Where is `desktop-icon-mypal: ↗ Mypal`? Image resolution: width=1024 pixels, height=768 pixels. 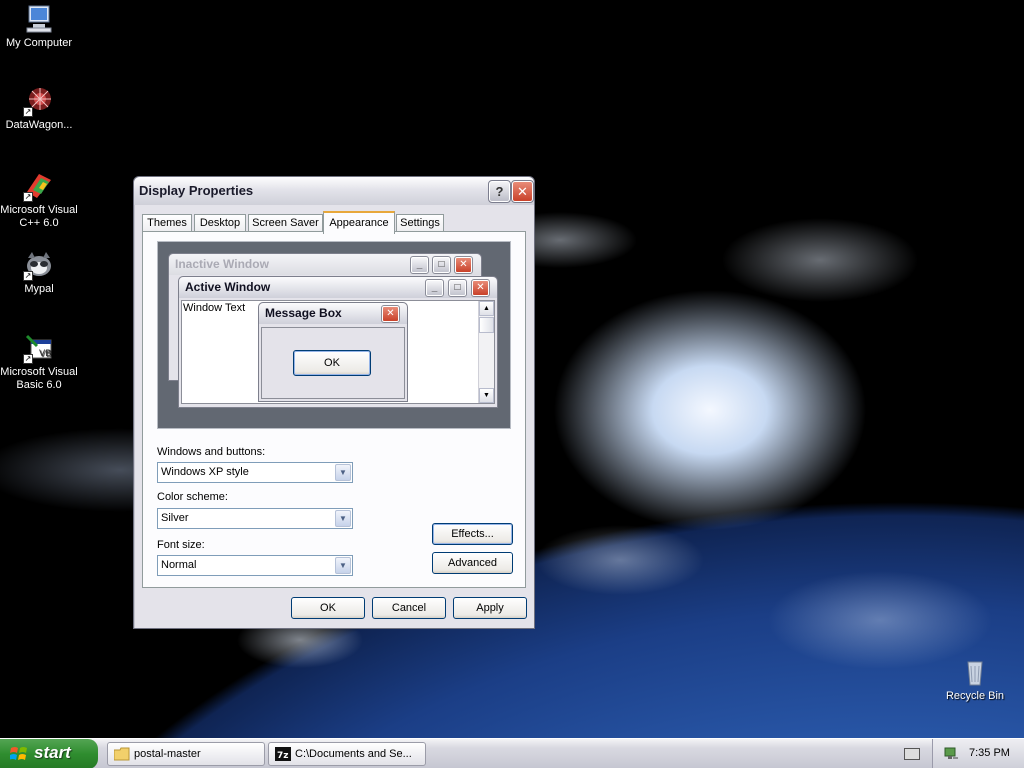
desktop-icon-mypal: ↗ Mypal is located at coordinates (39, 272).